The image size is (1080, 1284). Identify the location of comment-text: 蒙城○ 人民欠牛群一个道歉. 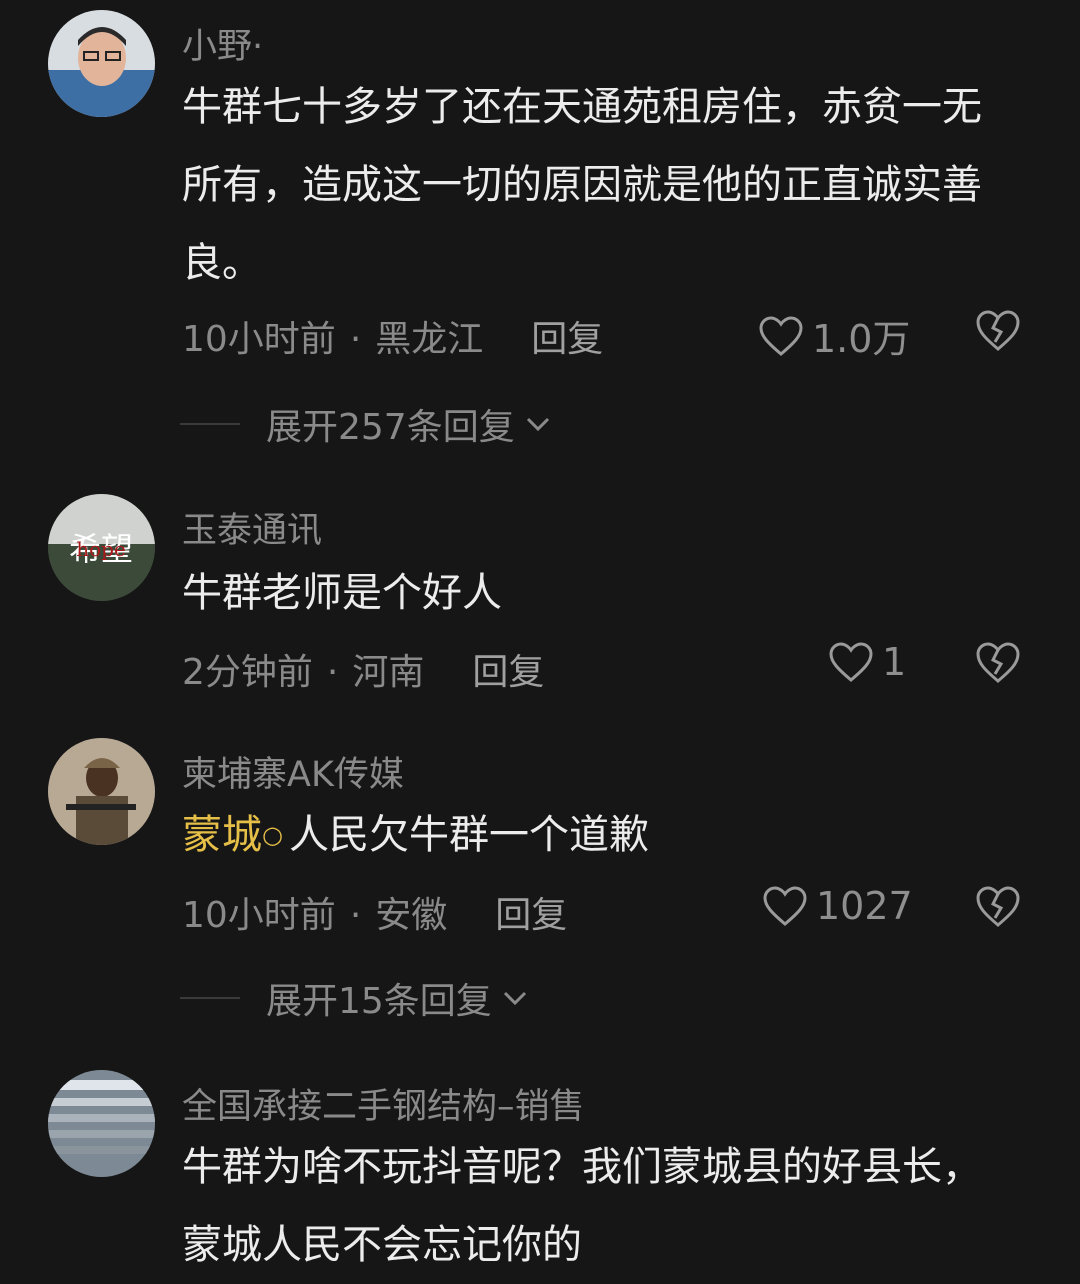
(597, 835).